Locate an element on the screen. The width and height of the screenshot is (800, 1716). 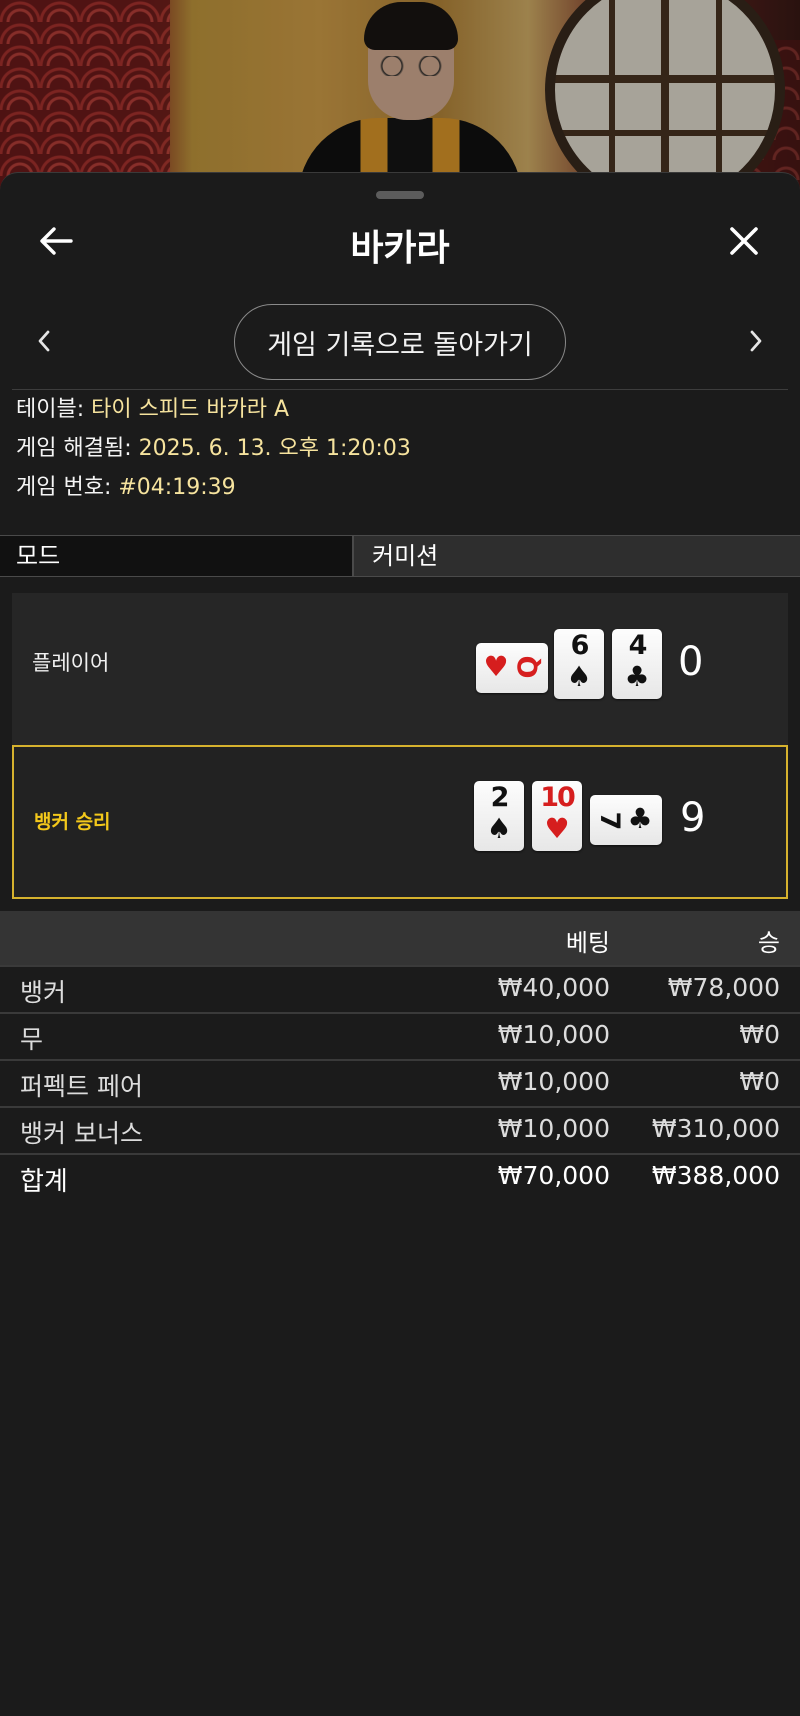
close-icon is located at coordinates (744, 241).